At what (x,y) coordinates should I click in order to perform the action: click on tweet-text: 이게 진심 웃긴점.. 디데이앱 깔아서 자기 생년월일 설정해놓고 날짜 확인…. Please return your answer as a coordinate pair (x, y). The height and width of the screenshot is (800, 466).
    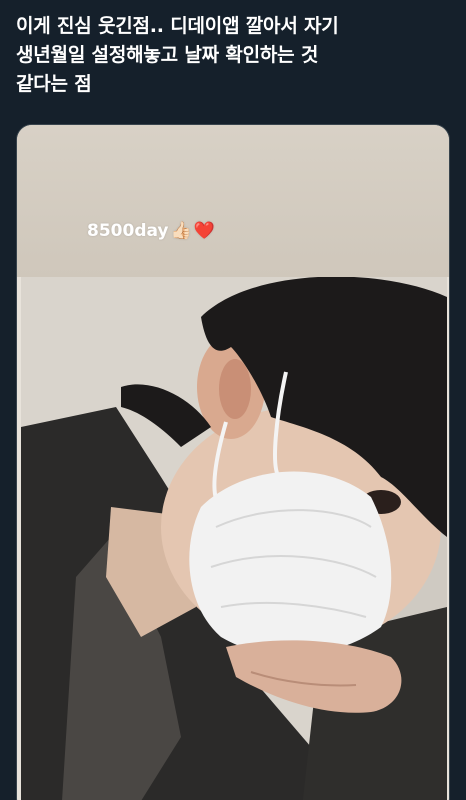
    Looking at the image, I should click on (177, 55).